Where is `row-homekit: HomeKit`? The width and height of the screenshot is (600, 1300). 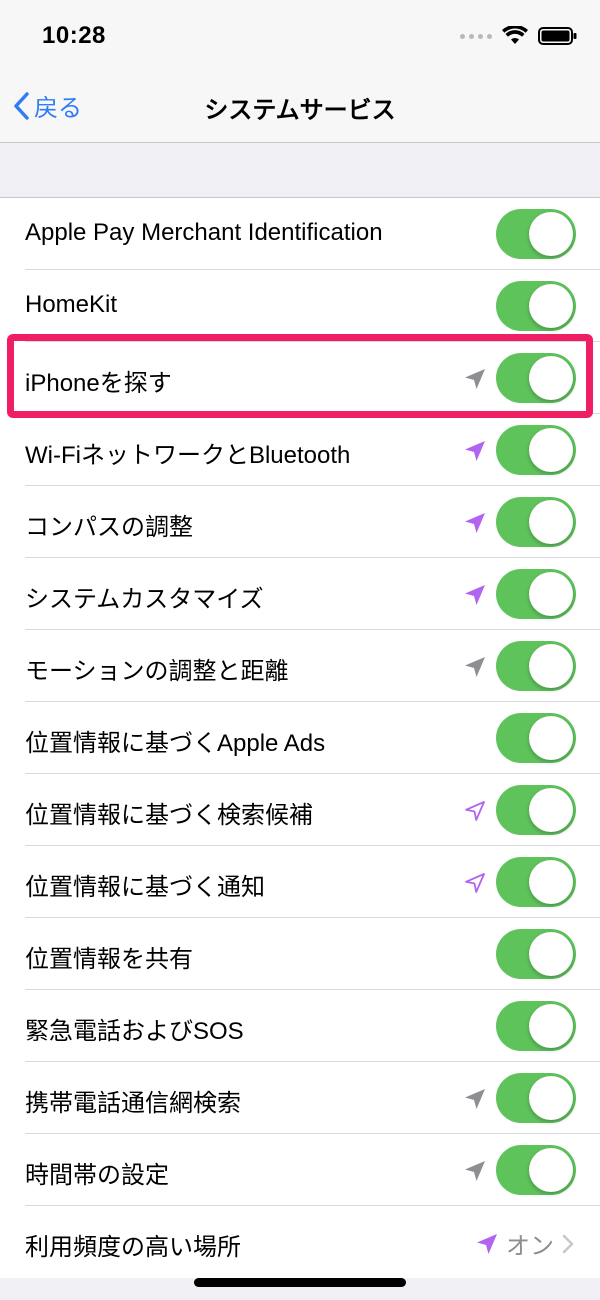
row-homekit: HomeKit is located at coordinates (300, 306).